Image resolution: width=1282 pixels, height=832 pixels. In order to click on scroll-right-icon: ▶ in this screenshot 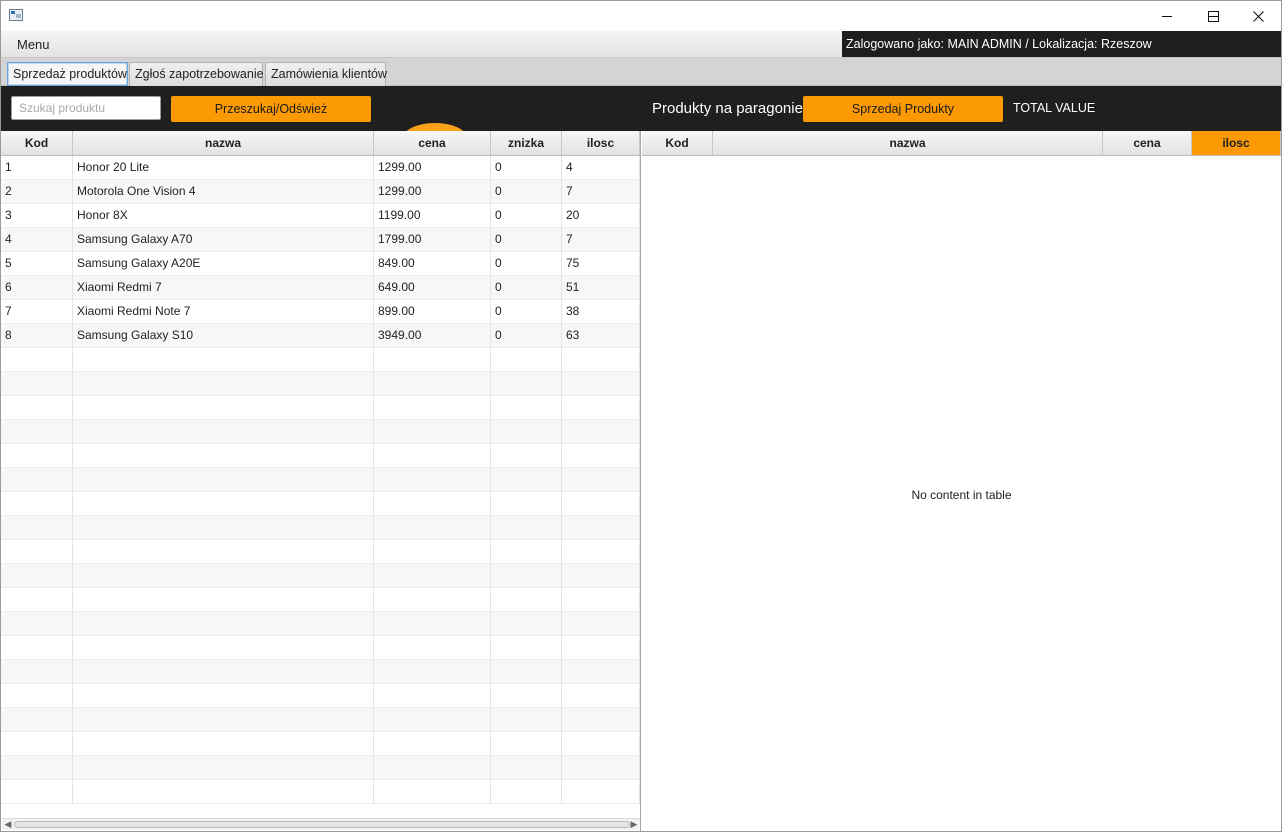, I will do `click(634, 824)`.